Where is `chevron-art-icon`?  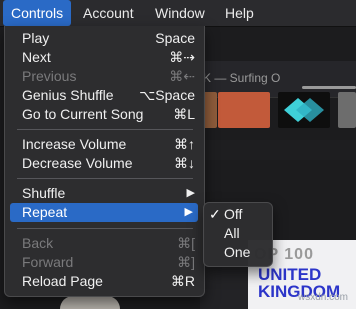
chevron-art-icon is located at coordinates (304, 110).